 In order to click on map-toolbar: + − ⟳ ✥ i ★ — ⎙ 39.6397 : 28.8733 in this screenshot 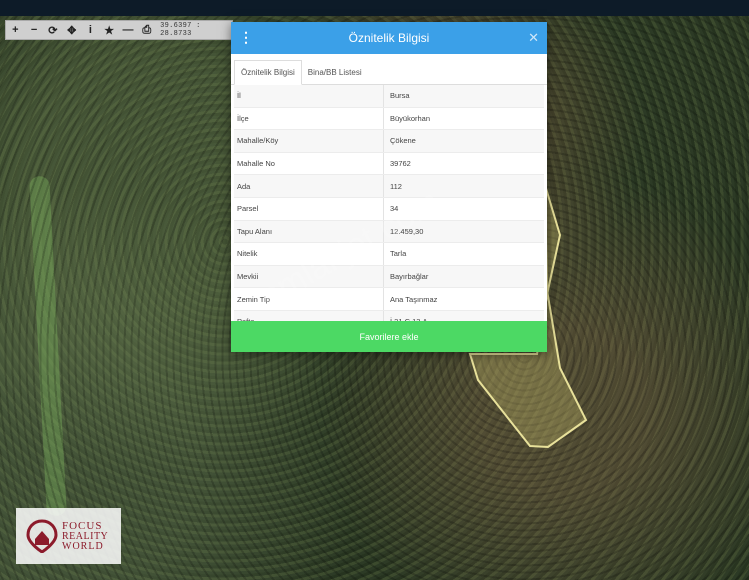, I will do `click(119, 30)`.